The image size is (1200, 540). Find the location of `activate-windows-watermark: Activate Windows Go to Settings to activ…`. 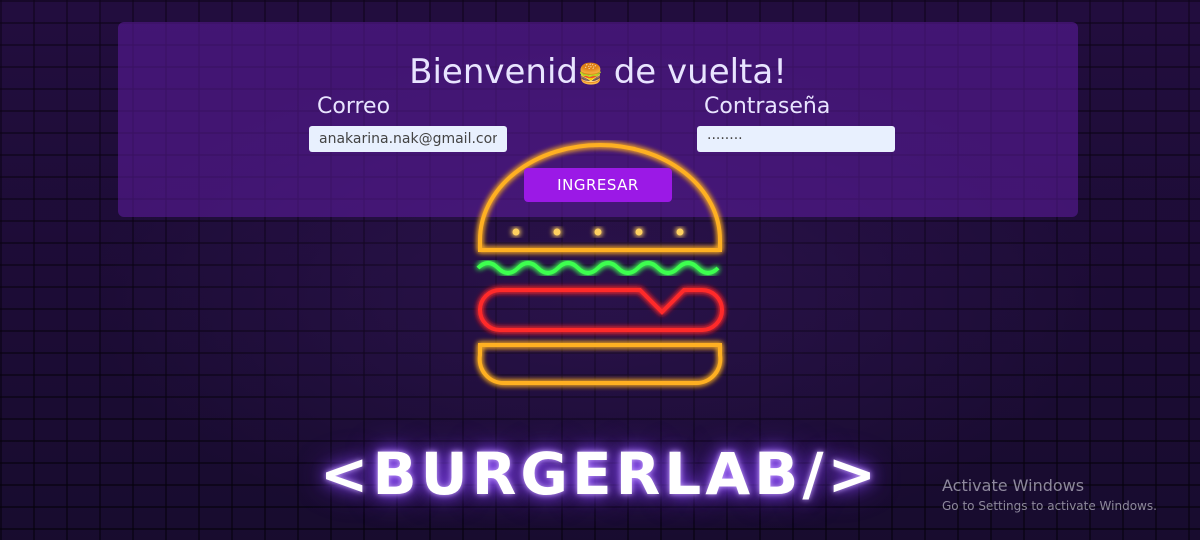

activate-windows-watermark: Activate Windows Go to Settings to activ… is located at coordinates (1049, 494).